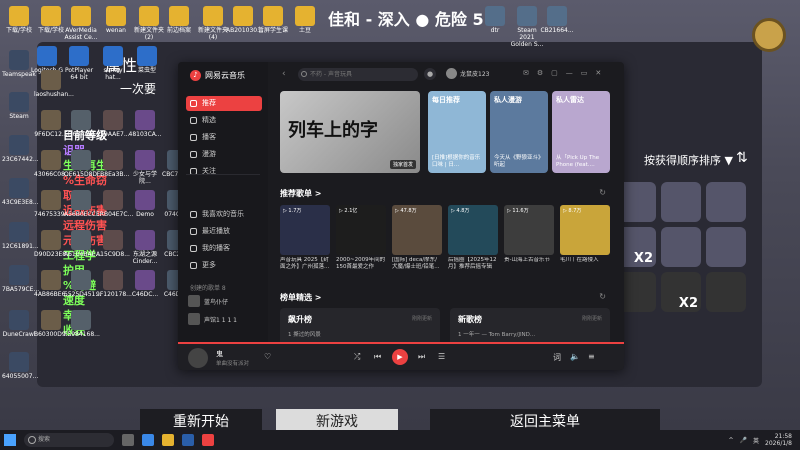 The image size is (800, 450). What do you see at coordinates (519, 132) in the screenshot?
I see `feature-card: 私人漫游 今天从《野狼亚斗》听起` at bounding box center [519, 132].